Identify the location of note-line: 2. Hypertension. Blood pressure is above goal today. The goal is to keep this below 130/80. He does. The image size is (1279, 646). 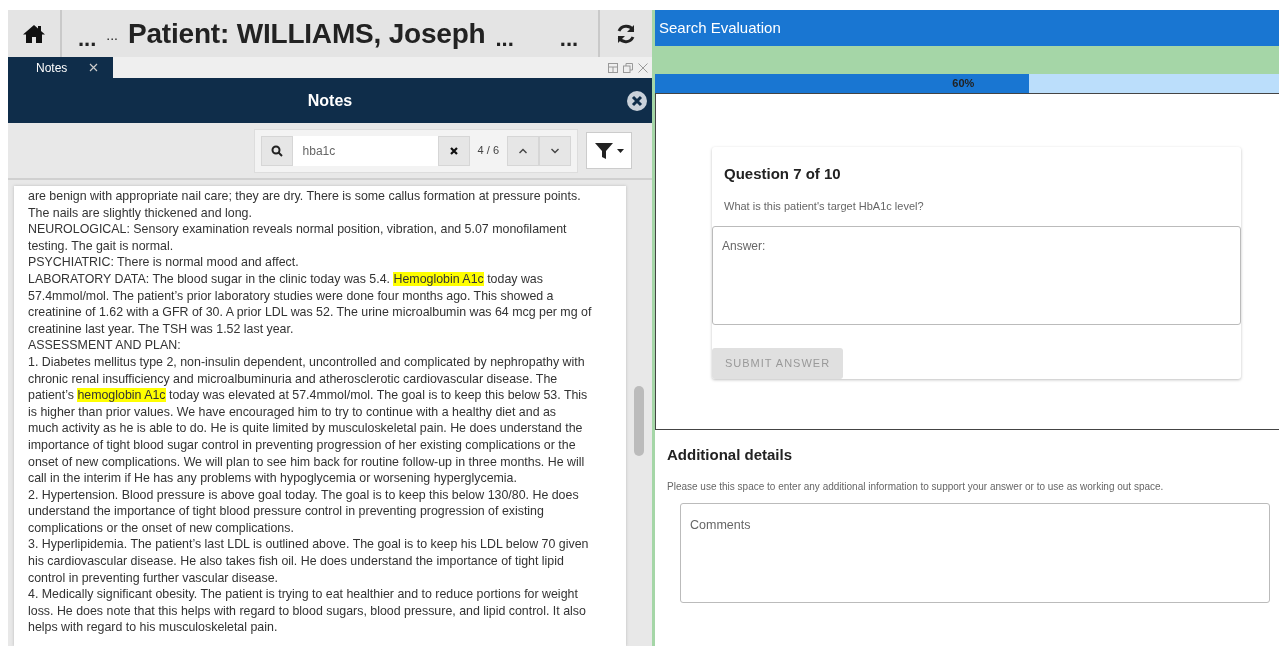
(304, 495).